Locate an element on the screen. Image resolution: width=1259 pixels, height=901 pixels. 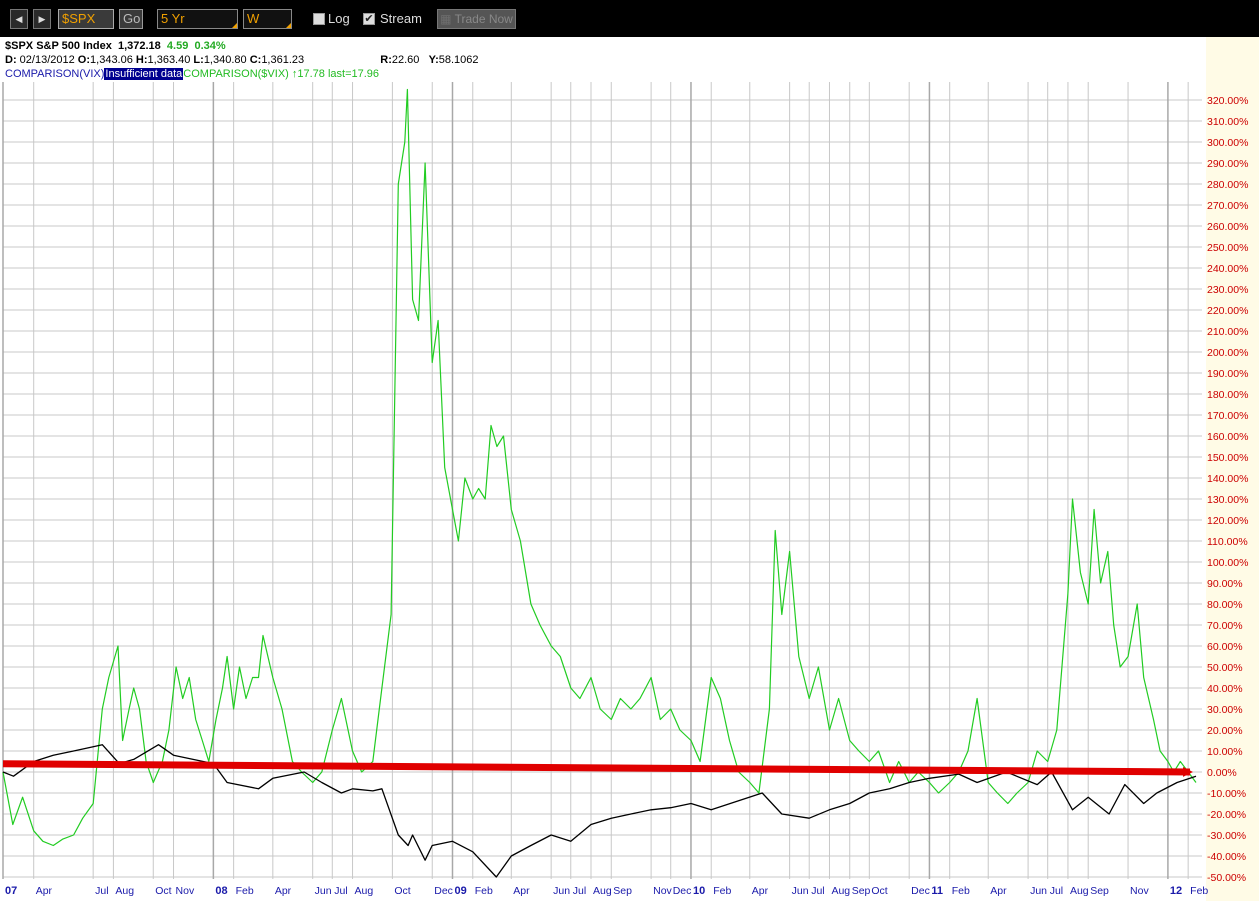
forward-button: ▶ is located at coordinates (42, 19).